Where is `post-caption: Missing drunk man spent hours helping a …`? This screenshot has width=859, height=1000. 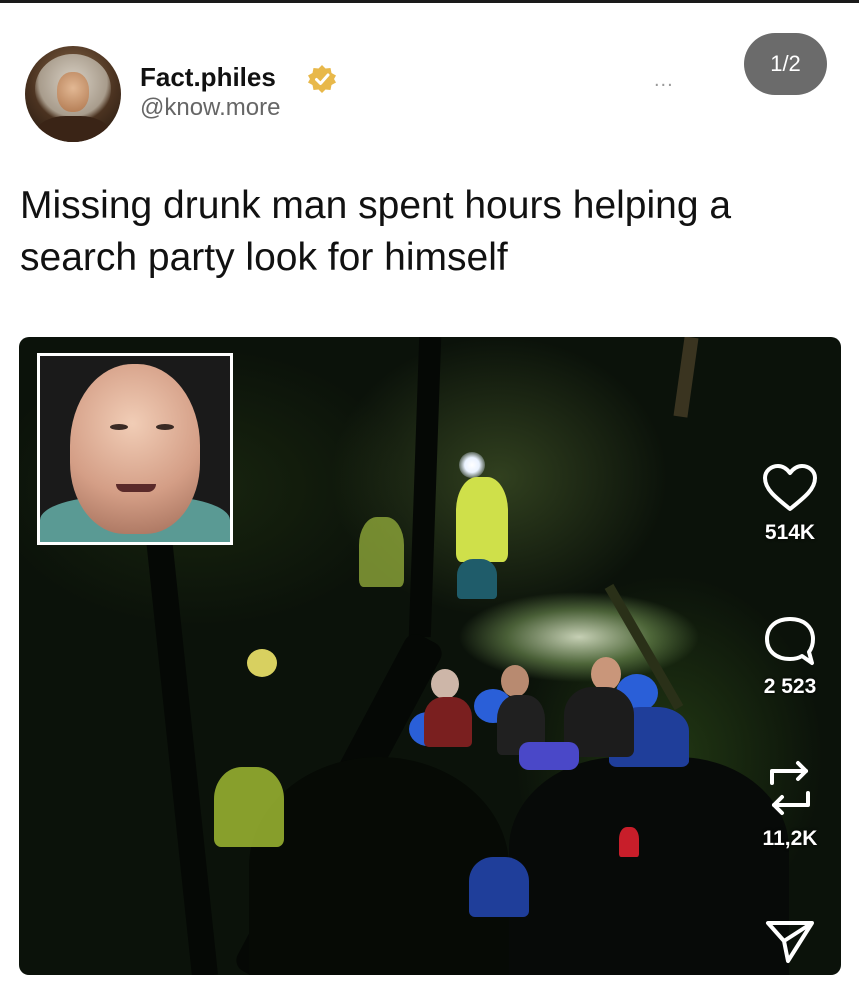 post-caption: Missing drunk man spent hours helping a … is located at coordinates (376, 231).